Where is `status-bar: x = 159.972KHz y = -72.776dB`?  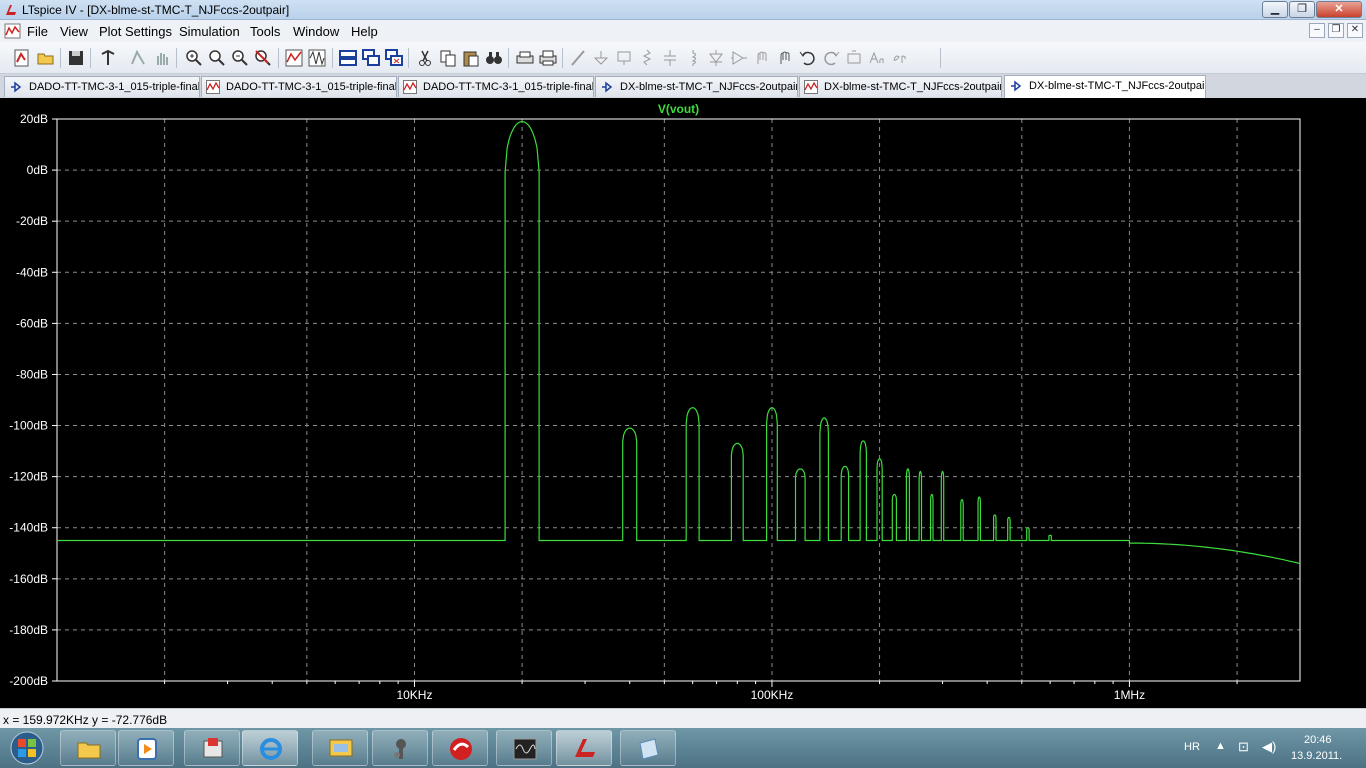 status-bar: x = 159.972KHz y = -72.776dB is located at coordinates (683, 718).